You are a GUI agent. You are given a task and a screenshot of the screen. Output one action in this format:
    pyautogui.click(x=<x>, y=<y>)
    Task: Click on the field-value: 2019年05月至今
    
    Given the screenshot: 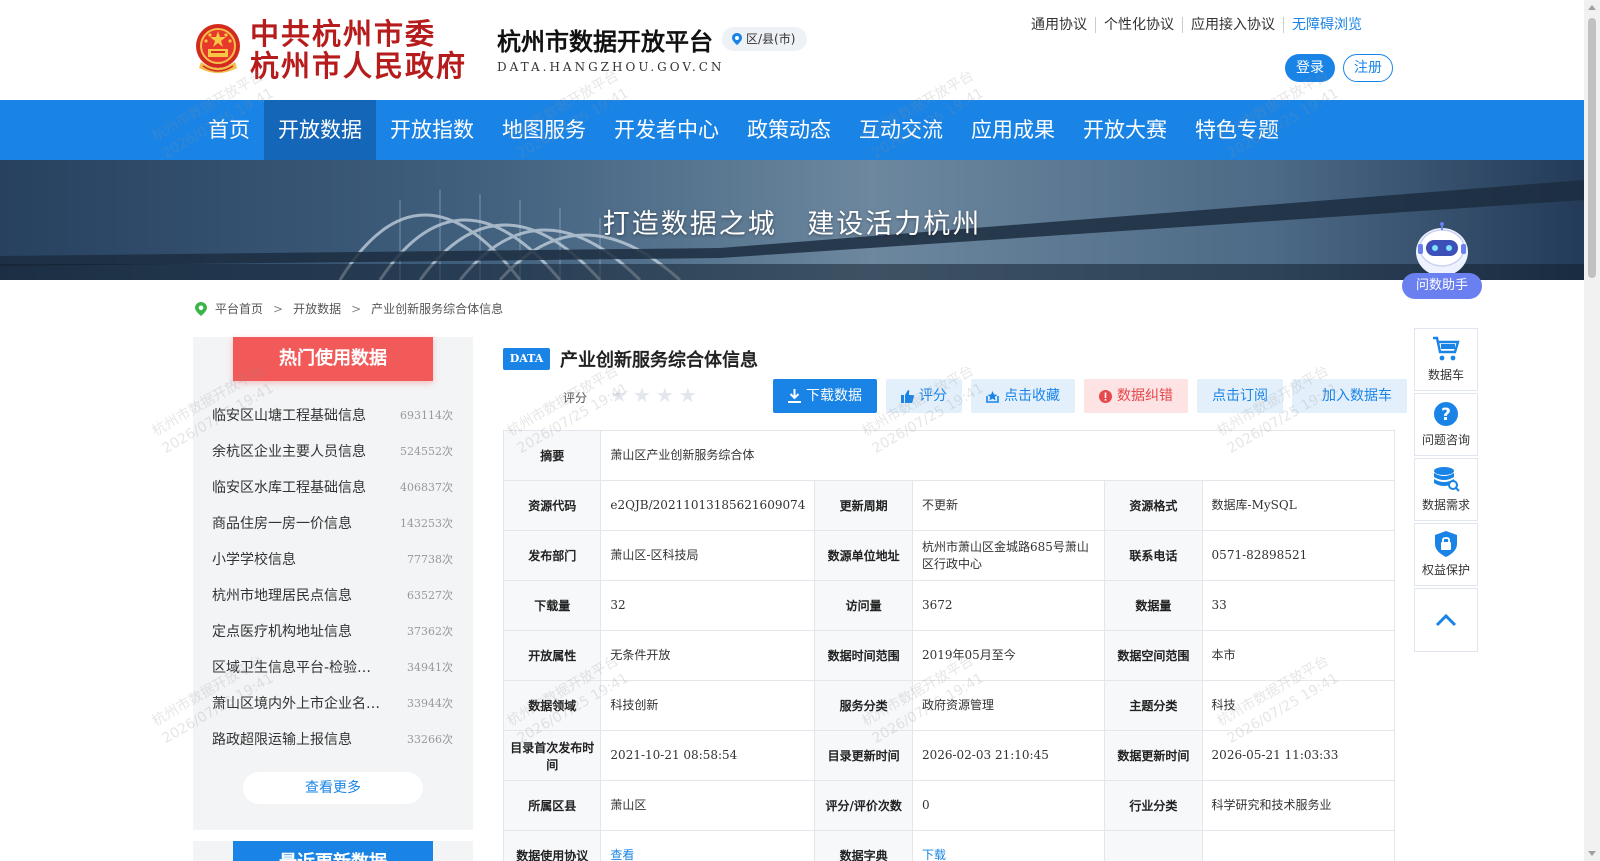 What is the action you would take?
    pyautogui.click(x=1008, y=655)
    